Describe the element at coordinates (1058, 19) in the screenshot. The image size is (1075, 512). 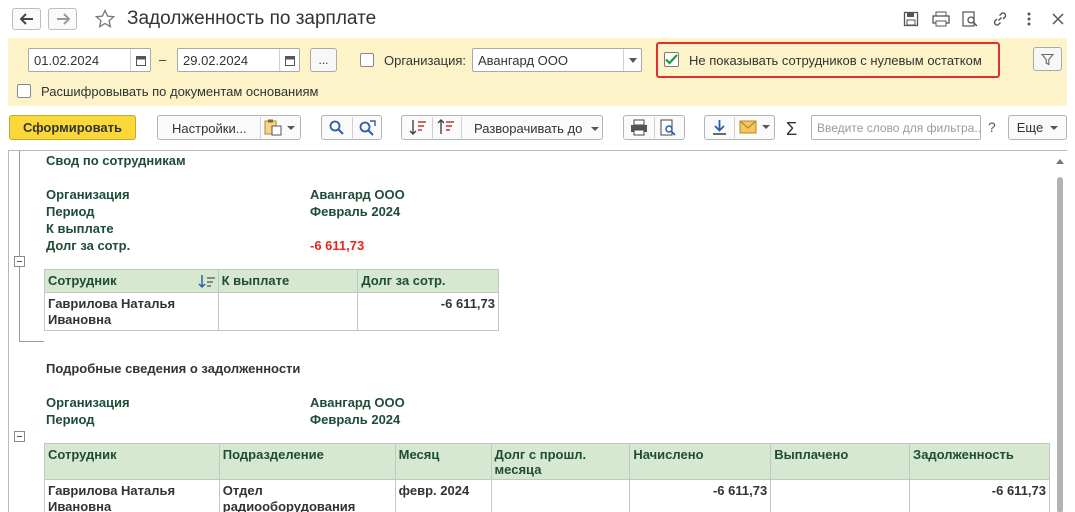
I see `close-icon` at that location.